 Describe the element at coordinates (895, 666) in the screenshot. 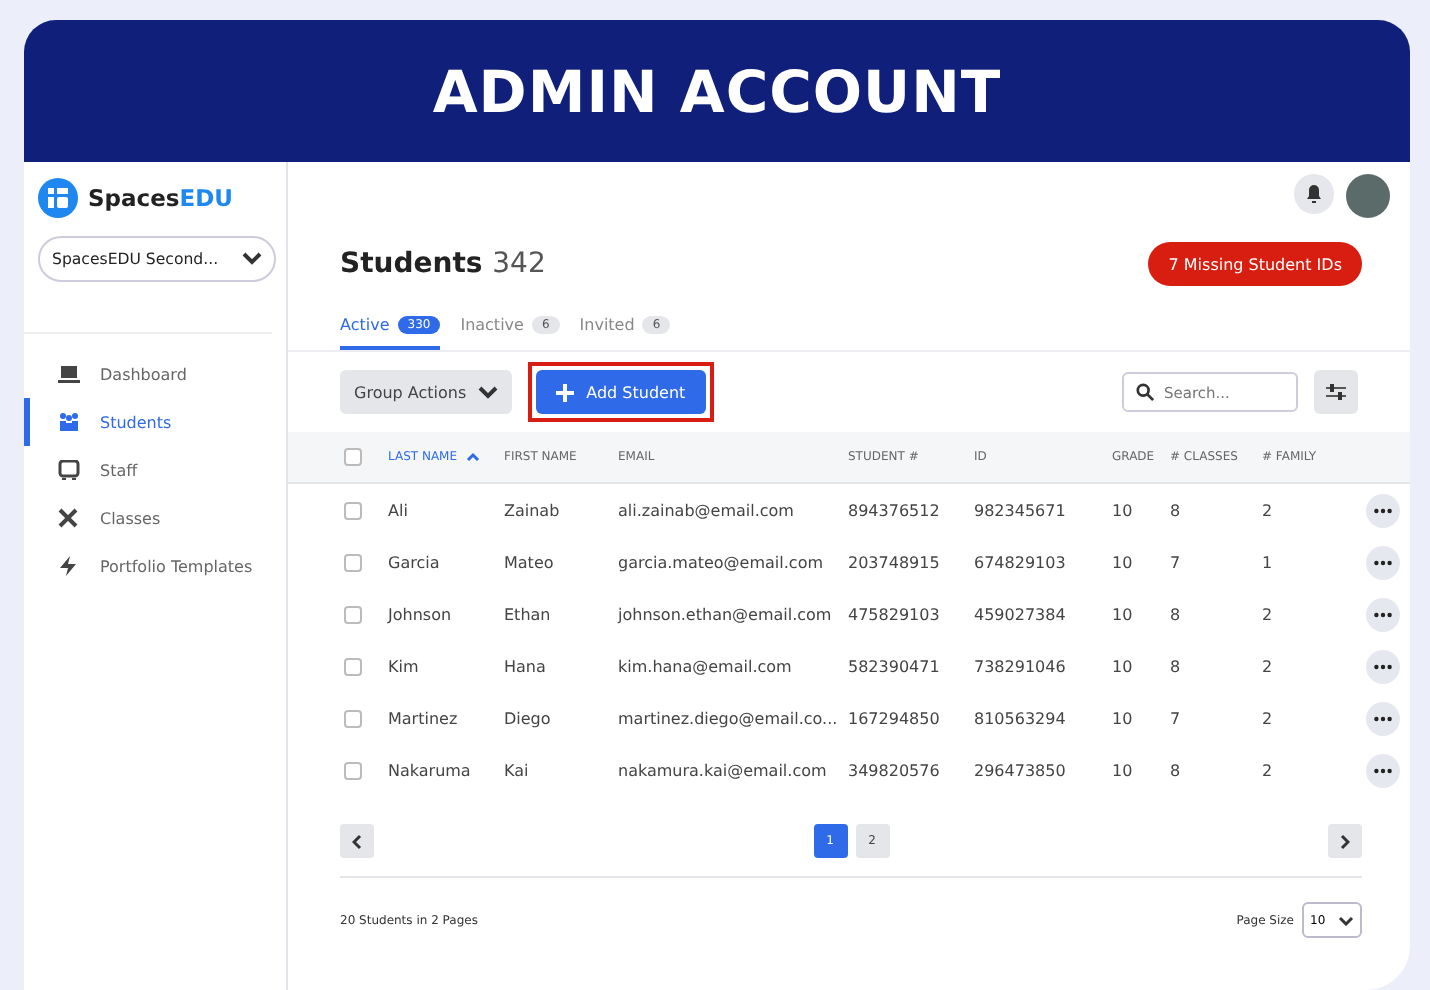

I see `table-cell-text: 582390471` at that location.